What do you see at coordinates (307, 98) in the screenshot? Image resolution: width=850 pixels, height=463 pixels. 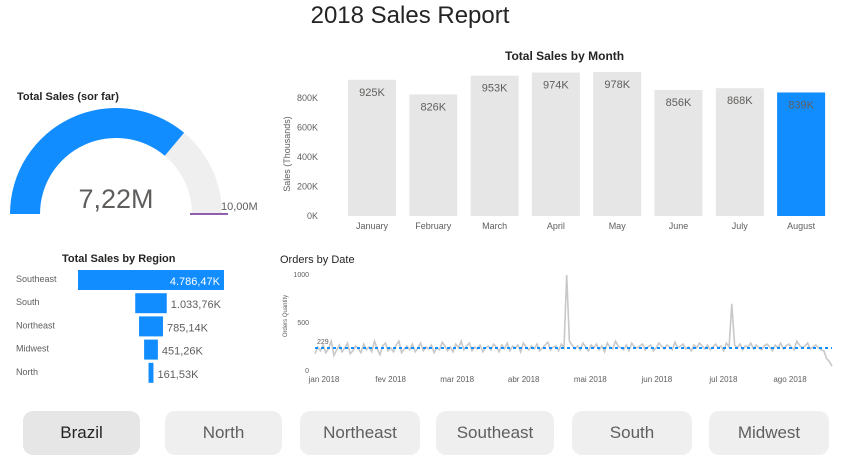 I see `month-y-tick-label: 800K` at bounding box center [307, 98].